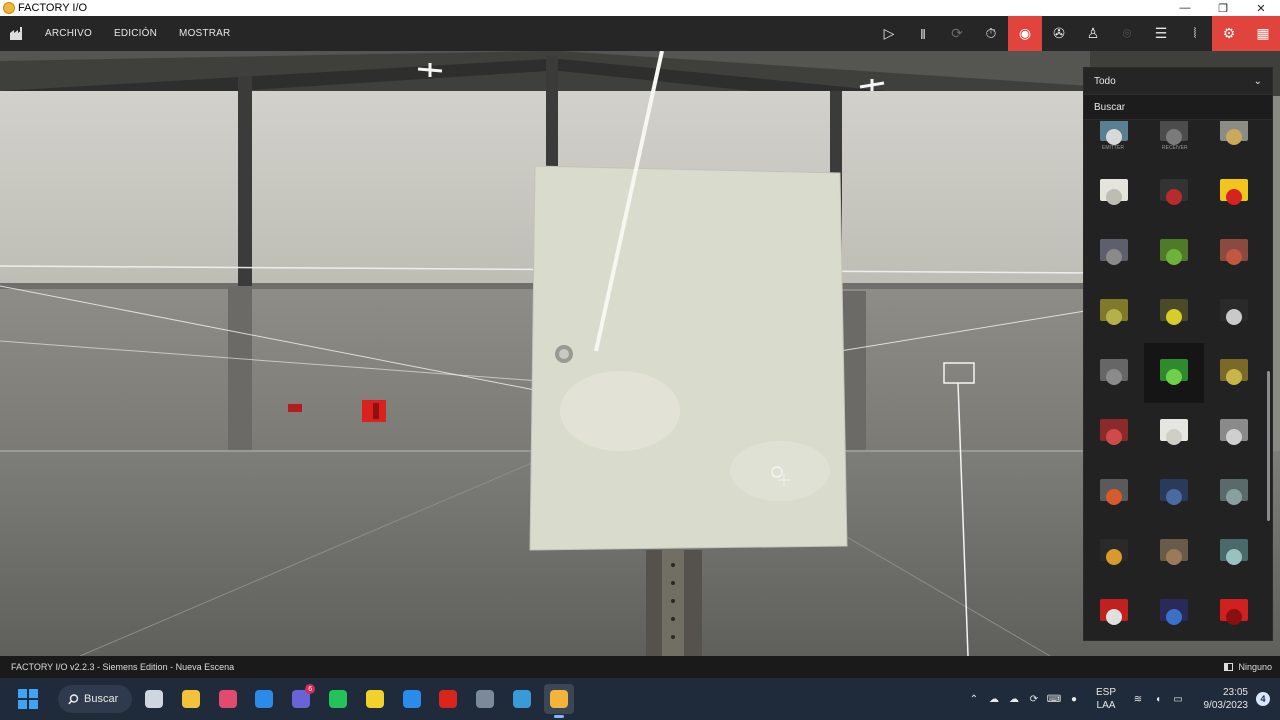 This screenshot has width=1280, height=720. Describe the element at coordinates (191, 699) in the screenshot. I see `file-explorer-icon` at that location.